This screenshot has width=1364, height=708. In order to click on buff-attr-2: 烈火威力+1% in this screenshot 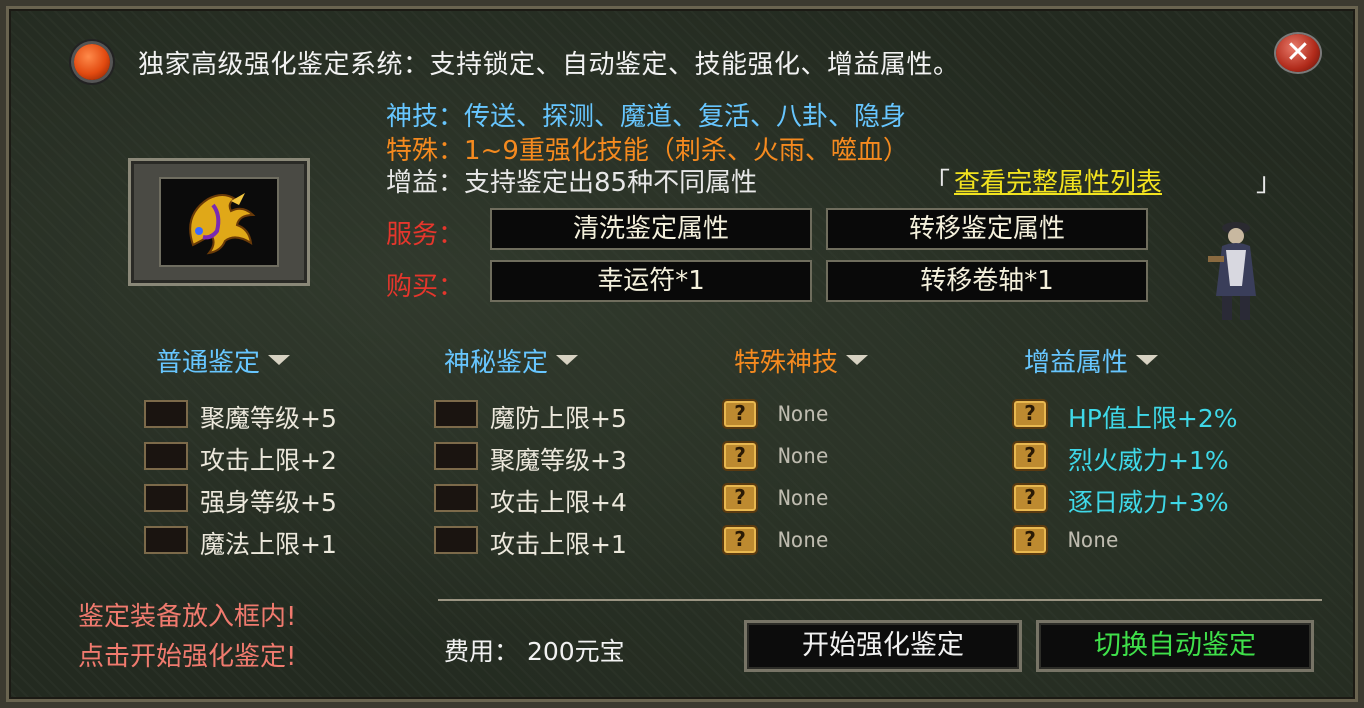, I will do `click(1148, 460)`.